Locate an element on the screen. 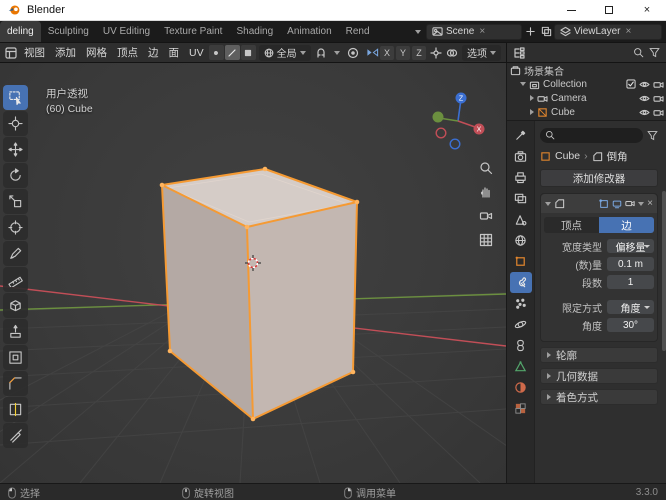 This screenshot has height=500, width=666. snap-settings-icon is located at coordinates (337, 53).